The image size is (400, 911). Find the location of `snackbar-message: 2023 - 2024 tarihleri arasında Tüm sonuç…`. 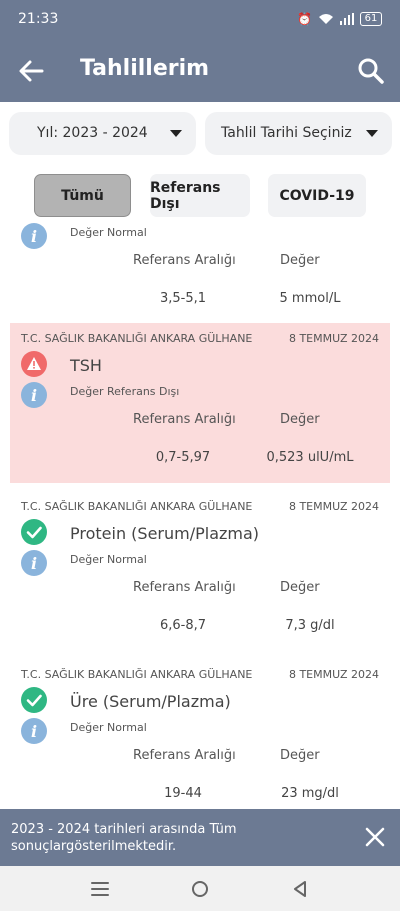

snackbar-message: 2023 - 2024 tarihleri arasında Tüm sonuç… is located at coordinates (124, 838).